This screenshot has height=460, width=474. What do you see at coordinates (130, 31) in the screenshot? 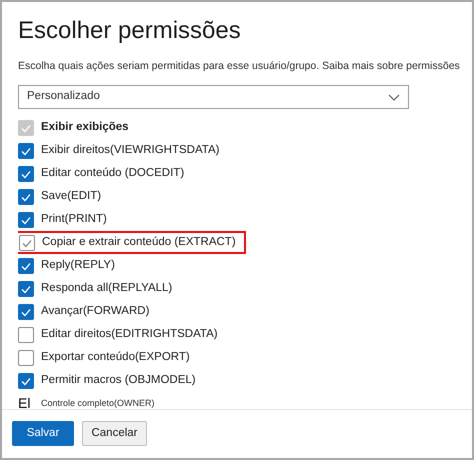
I see `dialog-title: Escolher permissões` at bounding box center [130, 31].